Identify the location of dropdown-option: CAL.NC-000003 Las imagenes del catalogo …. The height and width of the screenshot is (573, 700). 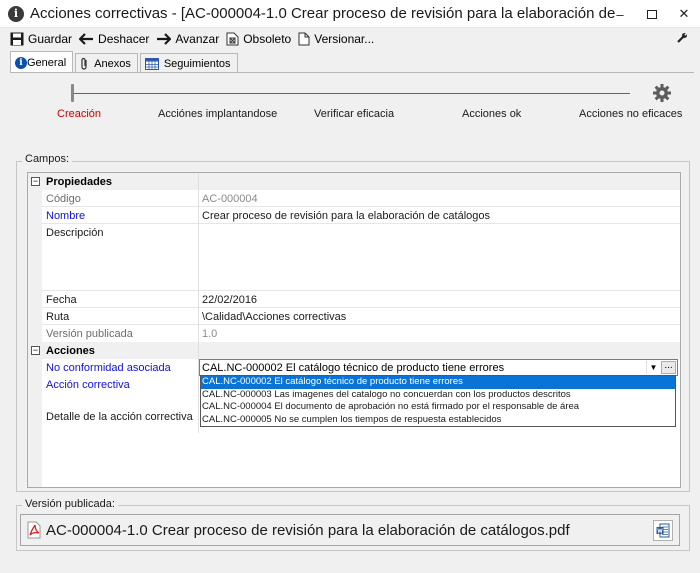
(438, 395).